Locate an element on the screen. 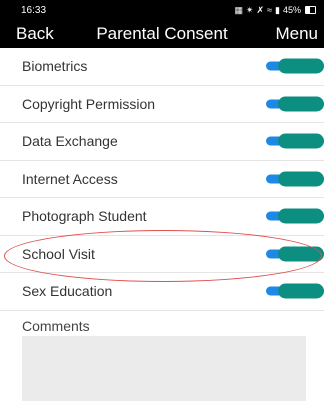 Image resolution: width=324 pixels, height=401 pixels. battery-icon is located at coordinates (310, 10).